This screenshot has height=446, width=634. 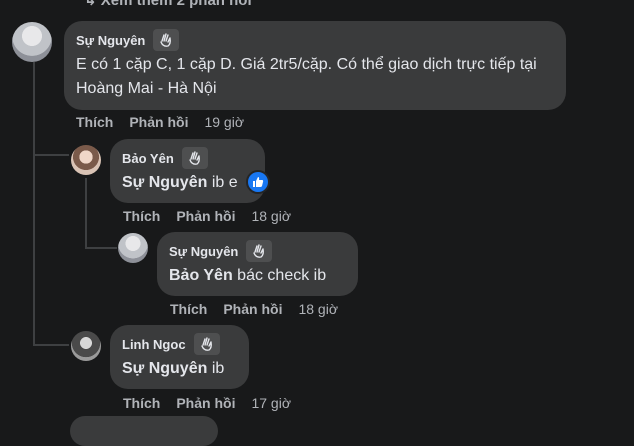 I want to click on comment-actions: Thích Phản hồi 17 giờ, so click(x=207, y=403).